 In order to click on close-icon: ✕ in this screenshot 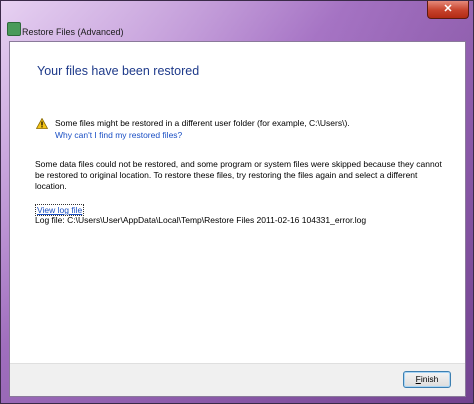, I will do `click(448, 9)`.